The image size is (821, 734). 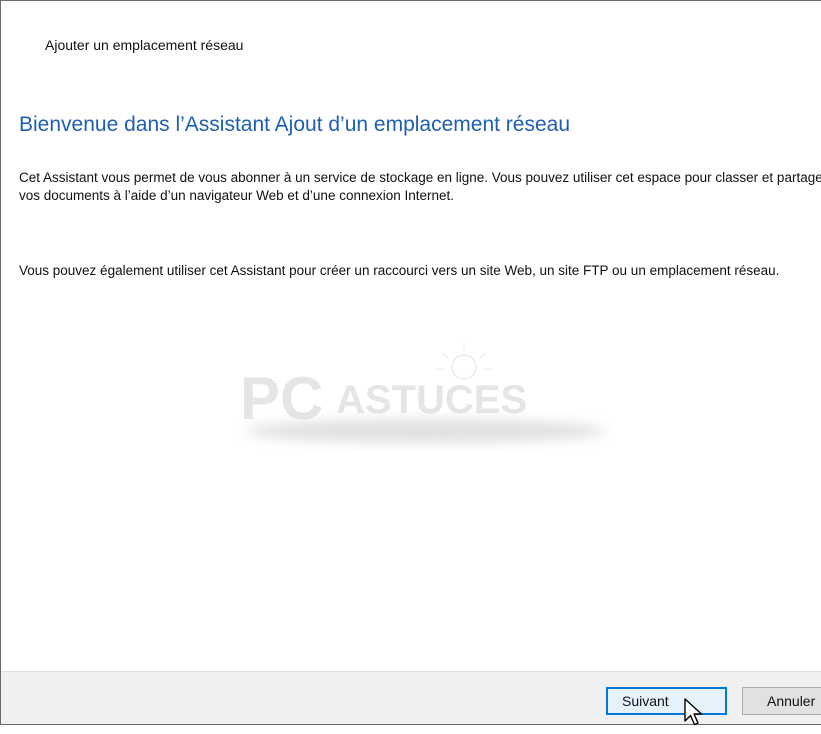 I want to click on cancel-button: Annuler, so click(x=781, y=701).